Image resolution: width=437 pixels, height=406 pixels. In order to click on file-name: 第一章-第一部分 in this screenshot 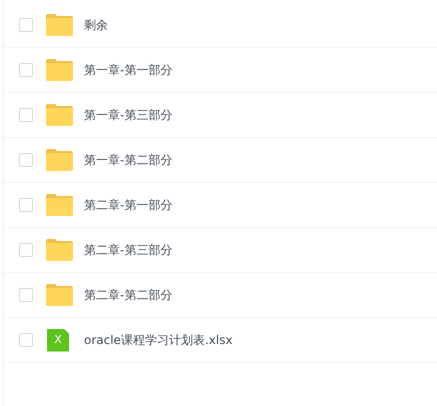, I will do `click(128, 70)`.